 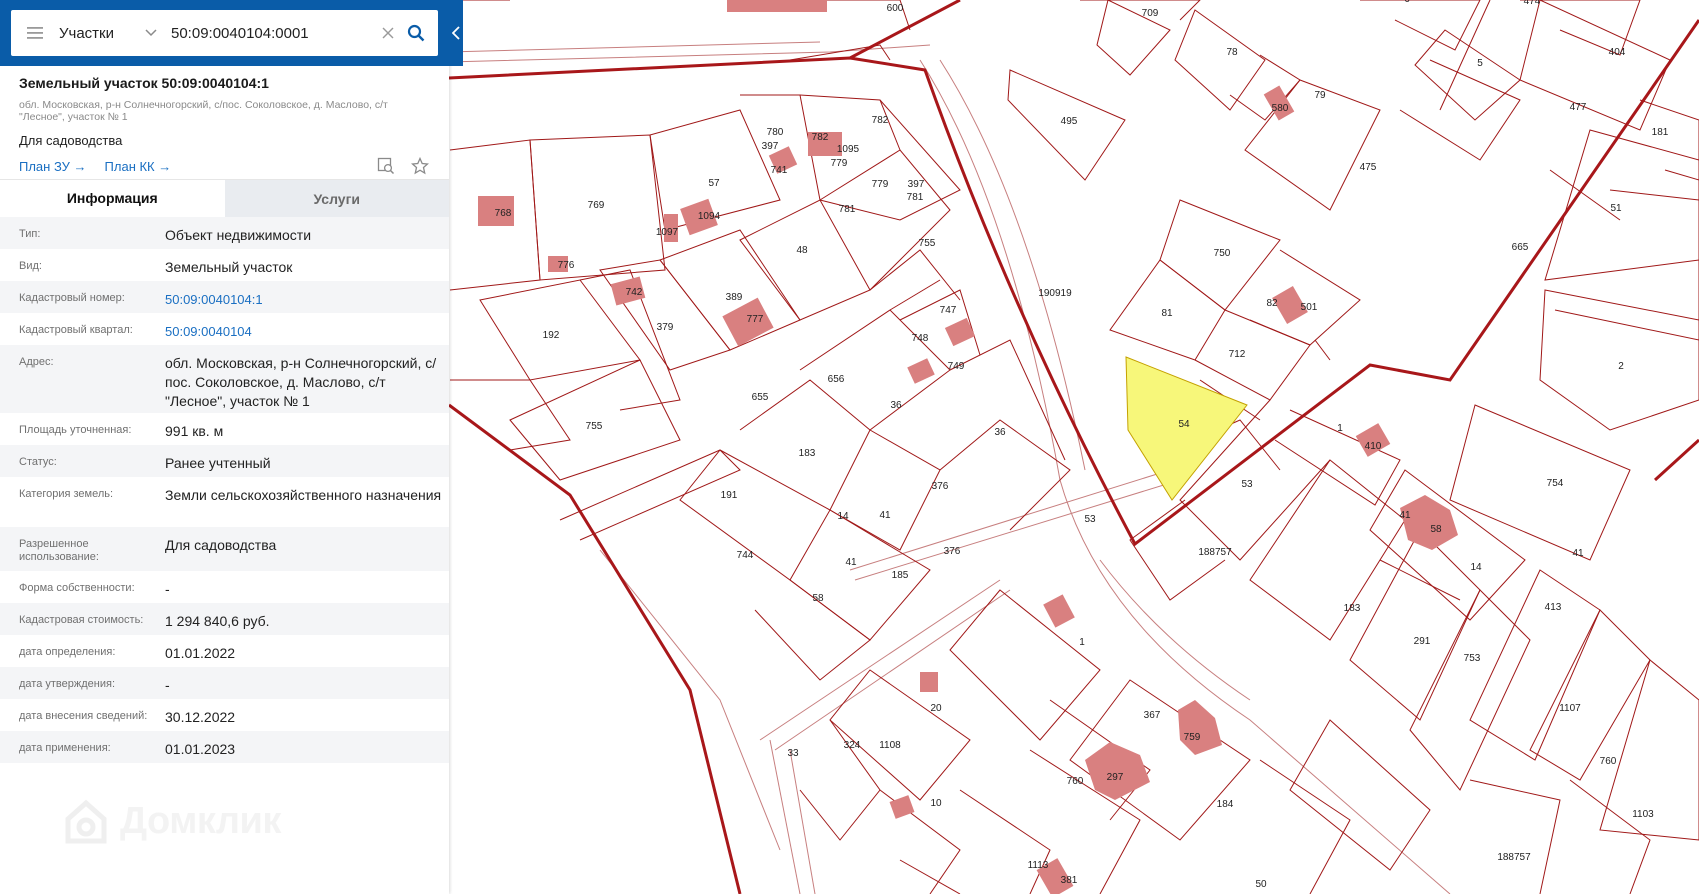 What do you see at coordinates (1407, 2) in the screenshot?
I see `parcel-number-label: 6` at bounding box center [1407, 2].